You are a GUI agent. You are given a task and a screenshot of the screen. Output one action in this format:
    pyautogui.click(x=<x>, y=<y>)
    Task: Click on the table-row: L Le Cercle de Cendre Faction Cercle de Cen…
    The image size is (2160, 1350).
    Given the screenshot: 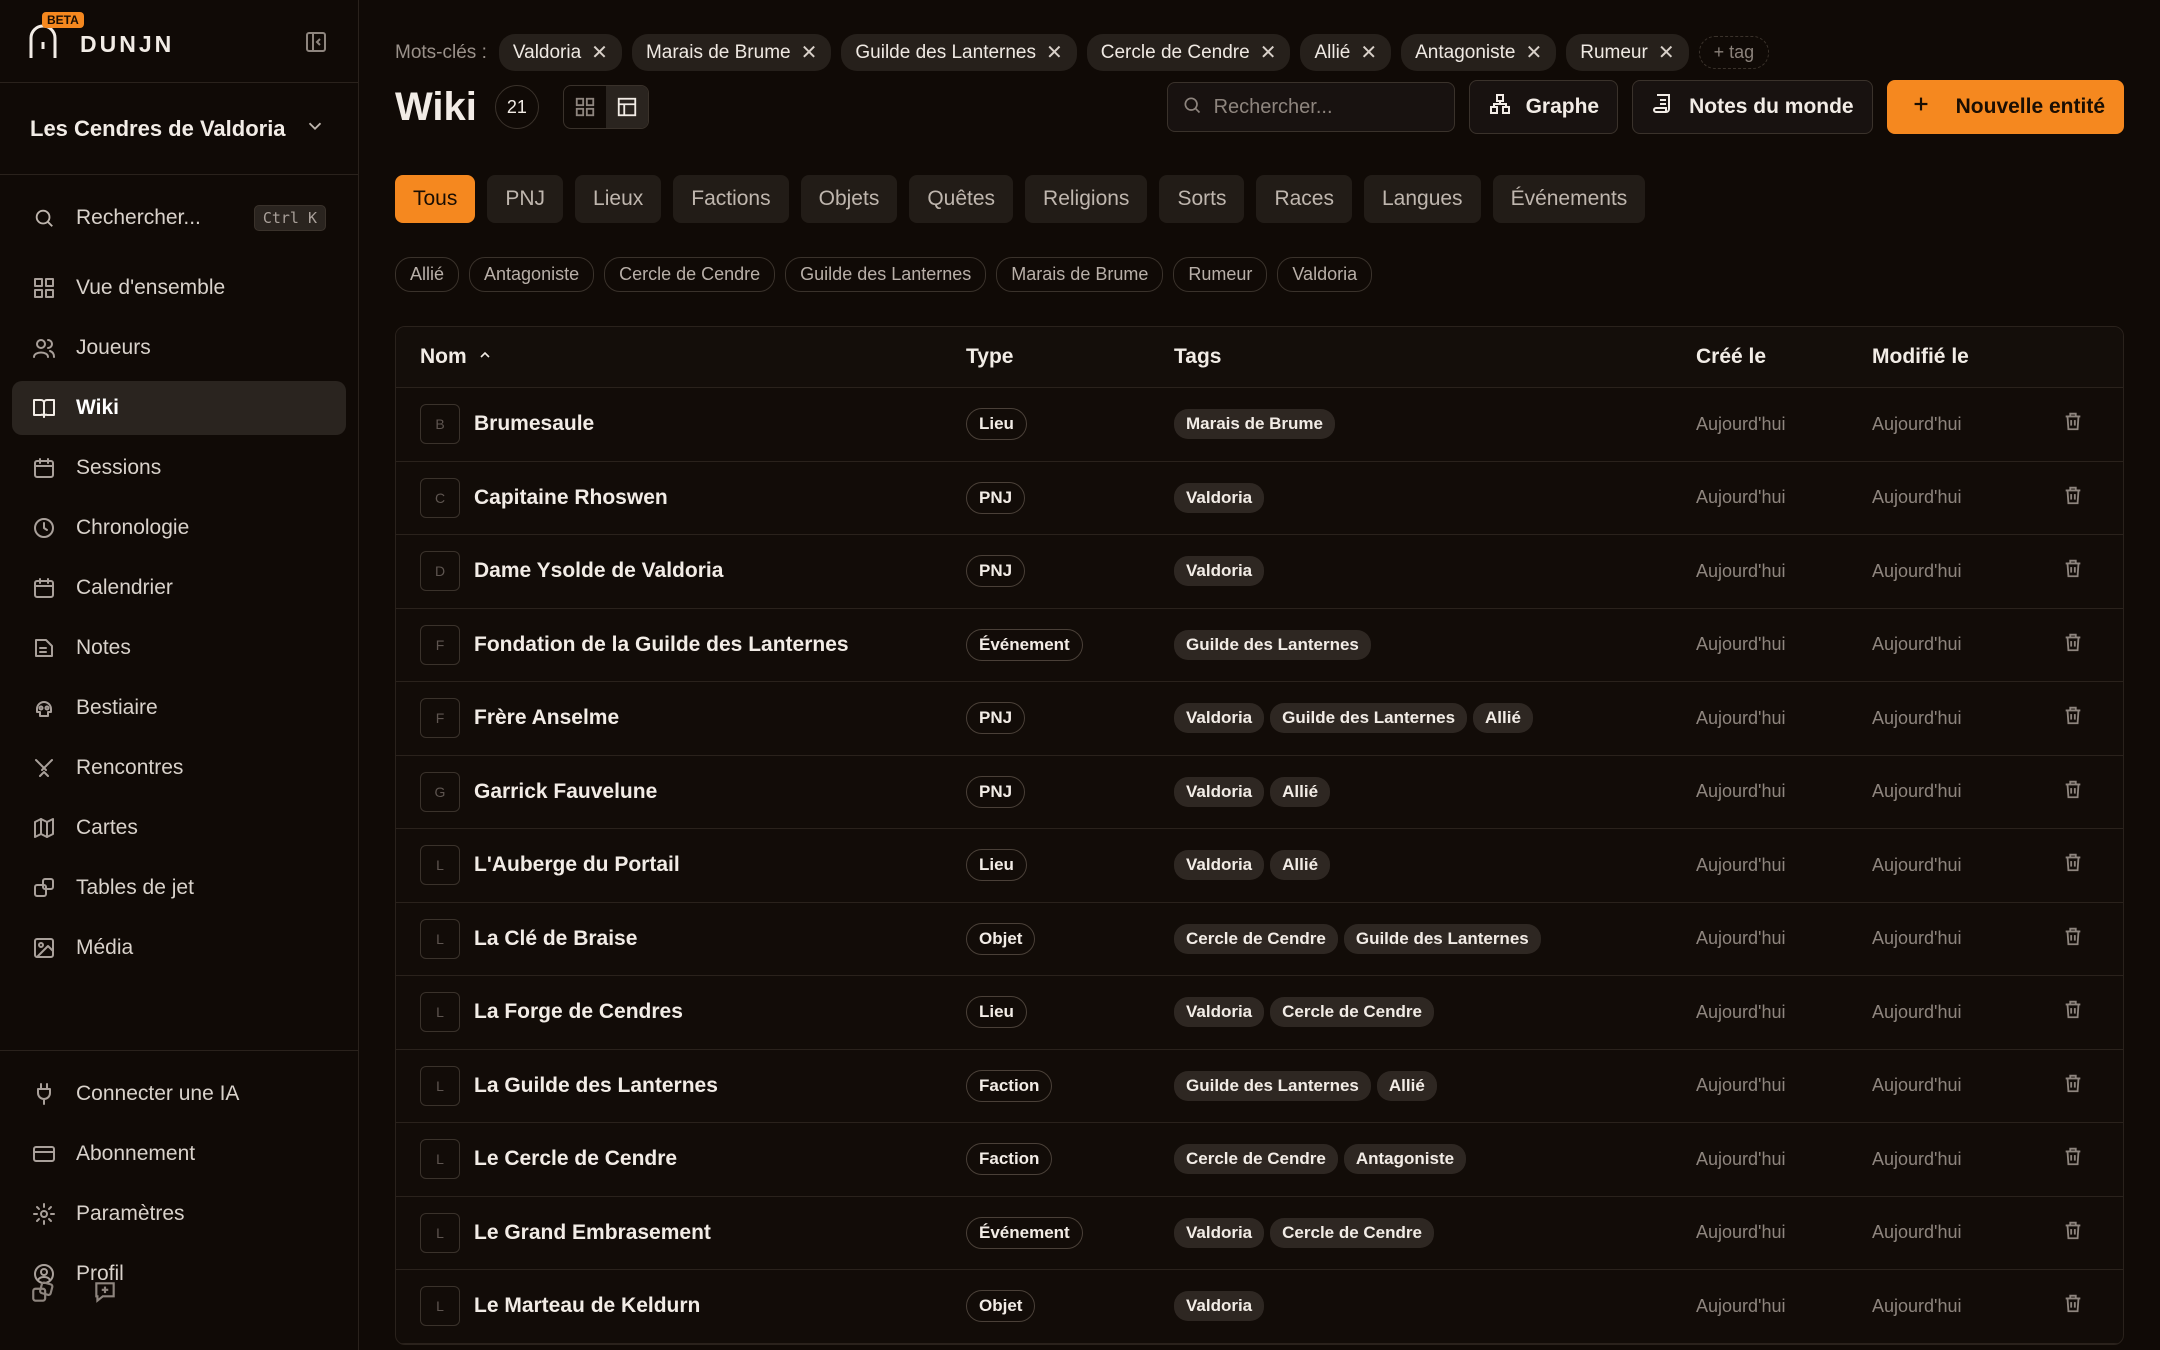 What is the action you would take?
    pyautogui.click(x=1259, y=1160)
    